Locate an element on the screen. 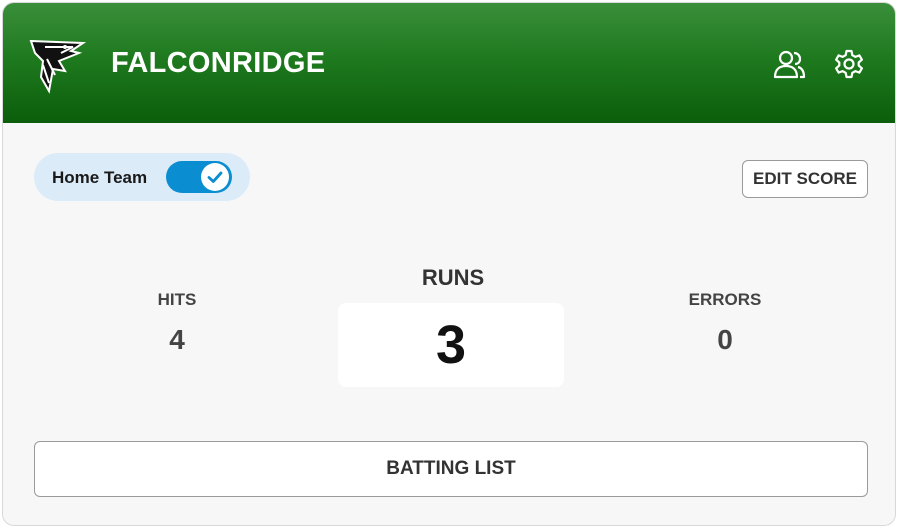 The width and height of the screenshot is (900, 530). errors-label: ERRORS is located at coordinates (725, 299).